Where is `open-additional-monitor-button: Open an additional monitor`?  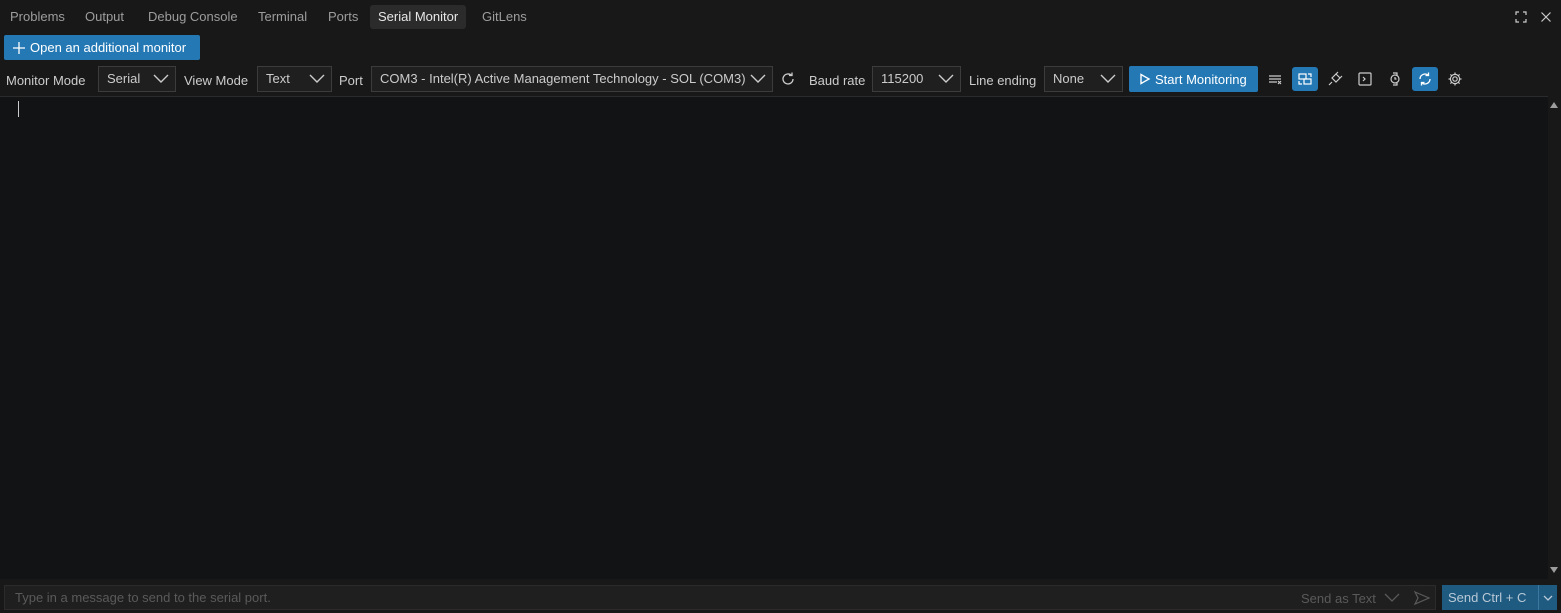
open-additional-monitor-button: Open an additional monitor is located at coordinates (102, 47).